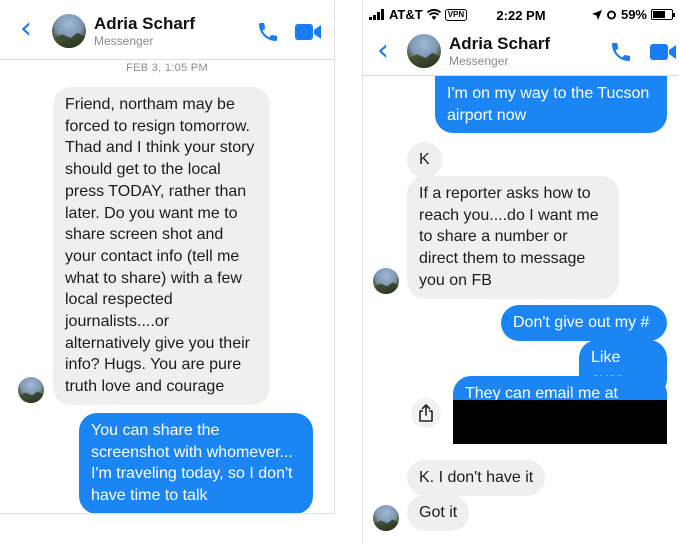 This screenshot has height=544, width=679. What do you see at coordinates (663, 14) in the screenshot?
I see `battery-icon` at bounding box center [663, 14].